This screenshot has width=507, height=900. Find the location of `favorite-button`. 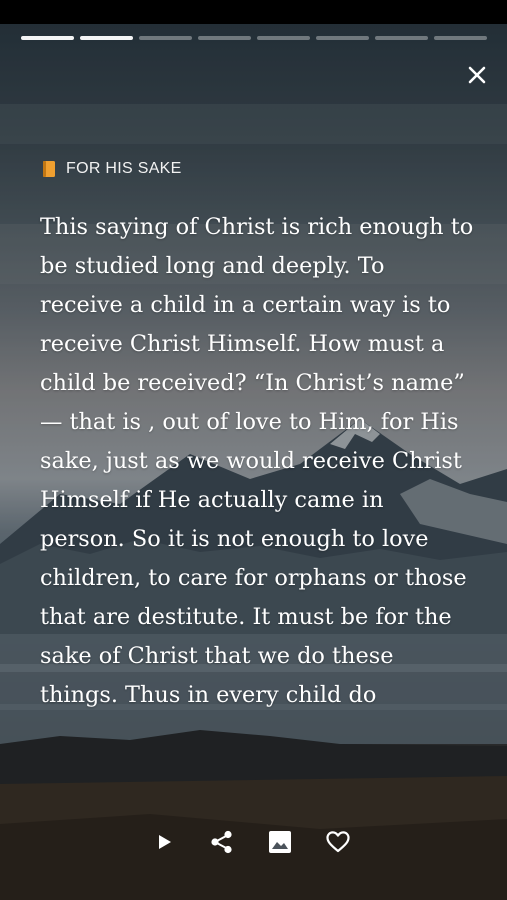

favorite-button is located at coordinates (338, 842).